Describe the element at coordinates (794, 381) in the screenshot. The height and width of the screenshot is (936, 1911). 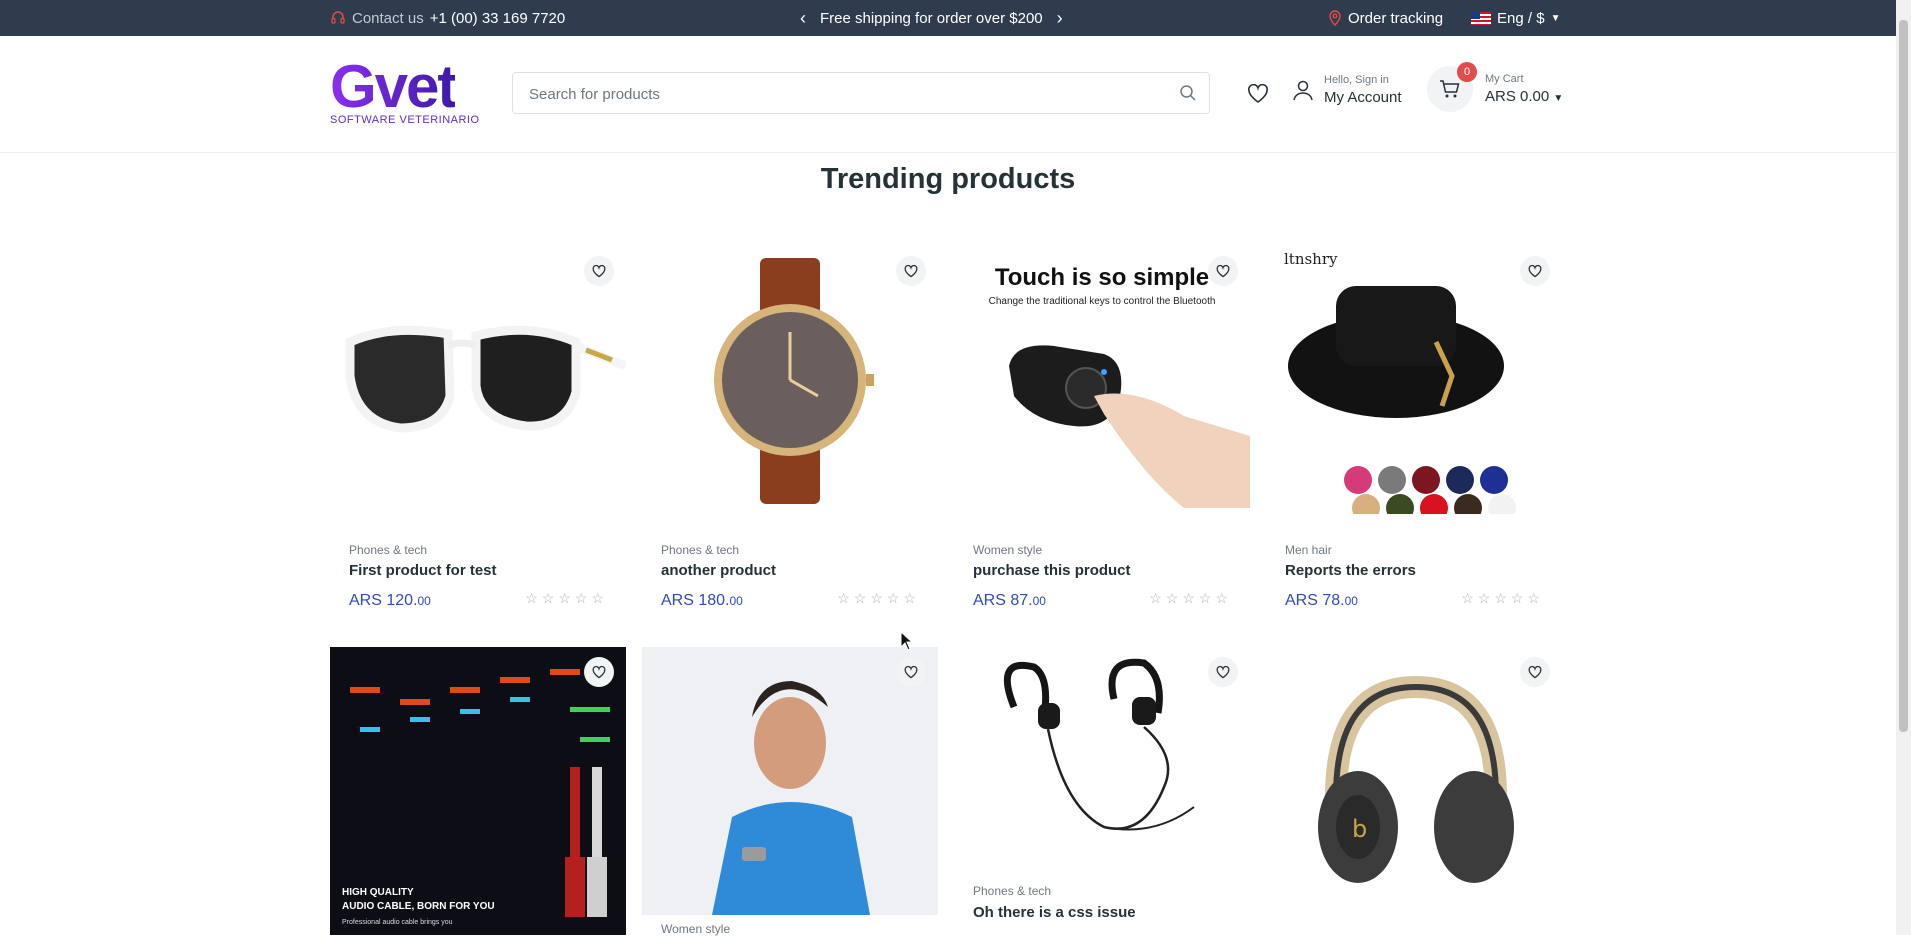
I see `watch-image` at that location.